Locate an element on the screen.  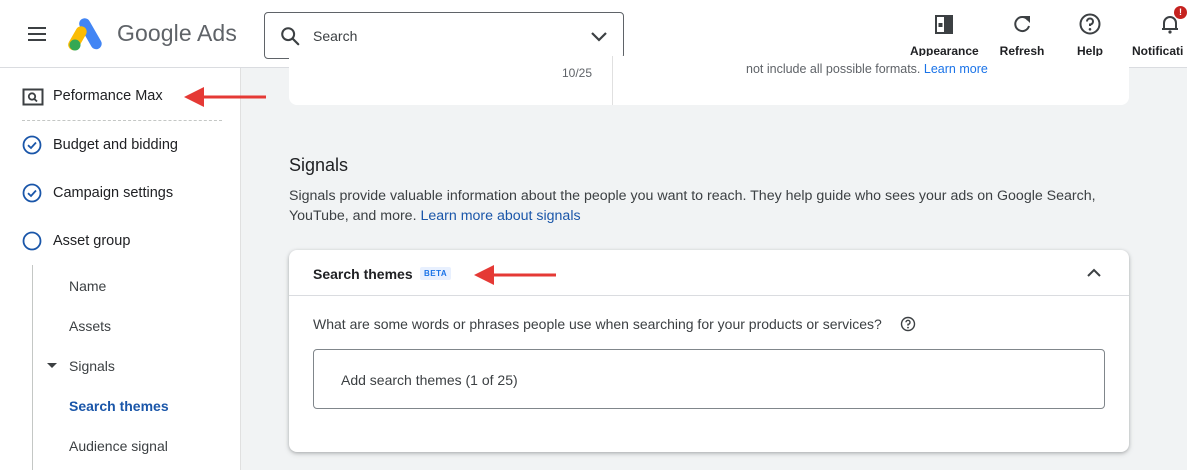
help-button: Help is located at coordinates (1090, 37).